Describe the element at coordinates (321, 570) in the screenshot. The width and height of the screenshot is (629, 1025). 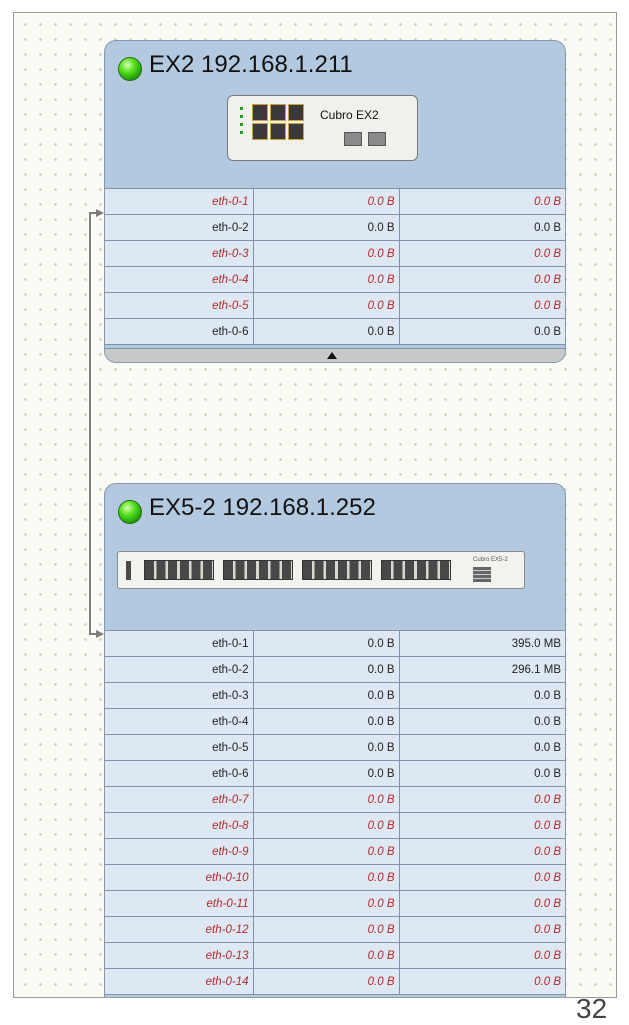
I see `switch-faceplate-icon: Cubro EX5-2` at that location.